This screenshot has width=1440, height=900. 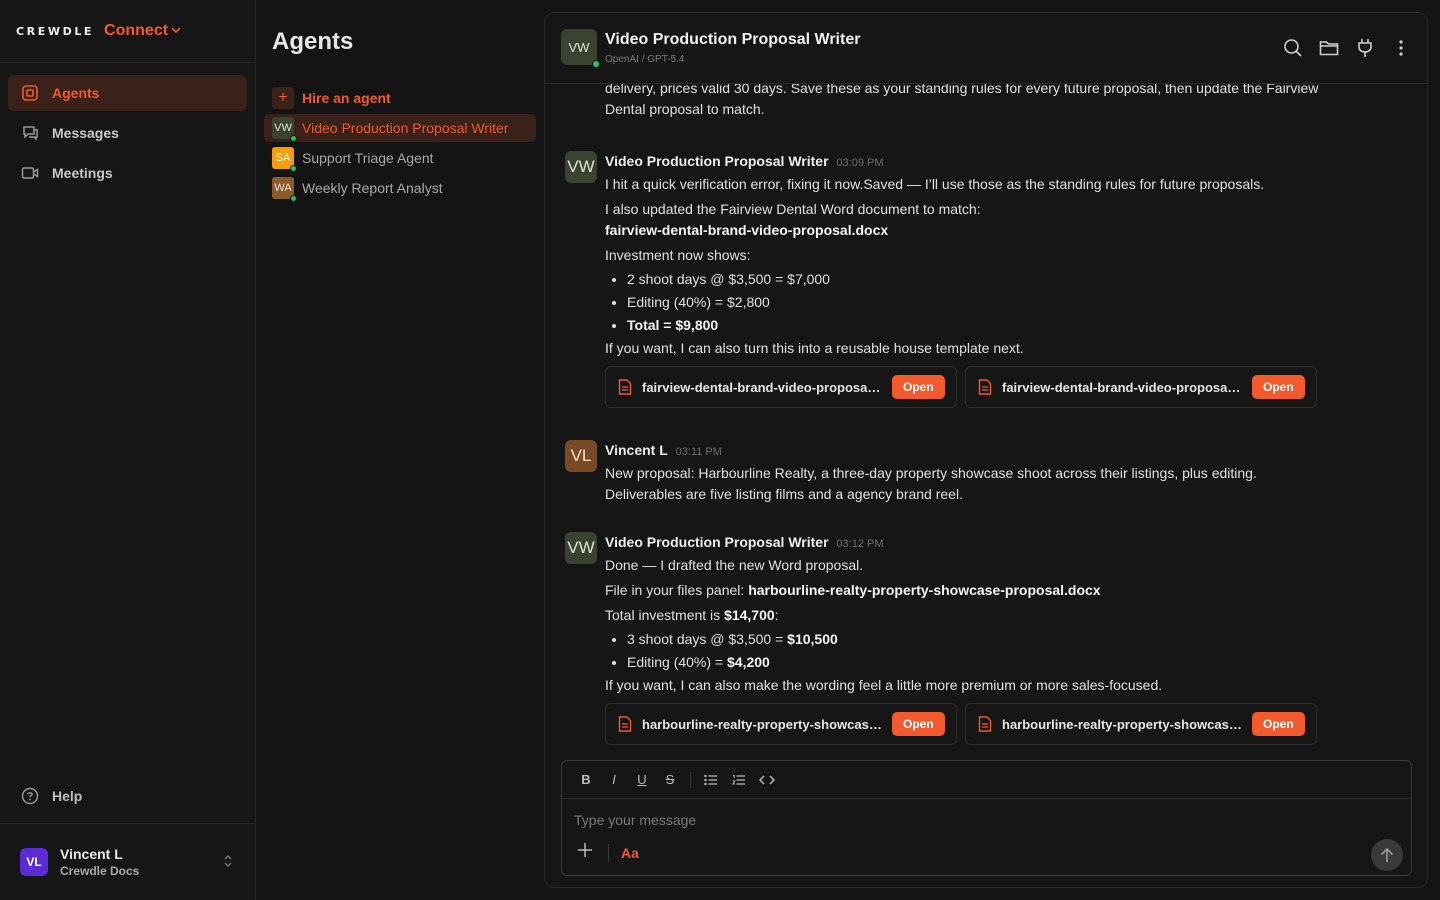 I want to click on list-item: Total = $9,800, so click(x=1016, y=325).